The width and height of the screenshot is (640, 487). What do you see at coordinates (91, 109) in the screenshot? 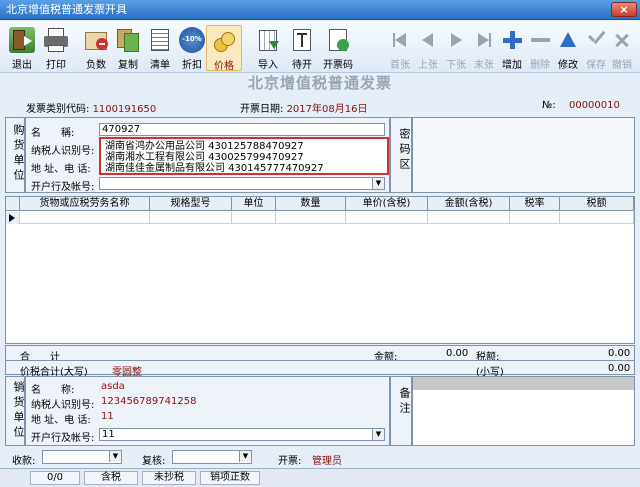
I see `type-code: 发票类别代码: 1100191650` at bounding box center [91, 109].